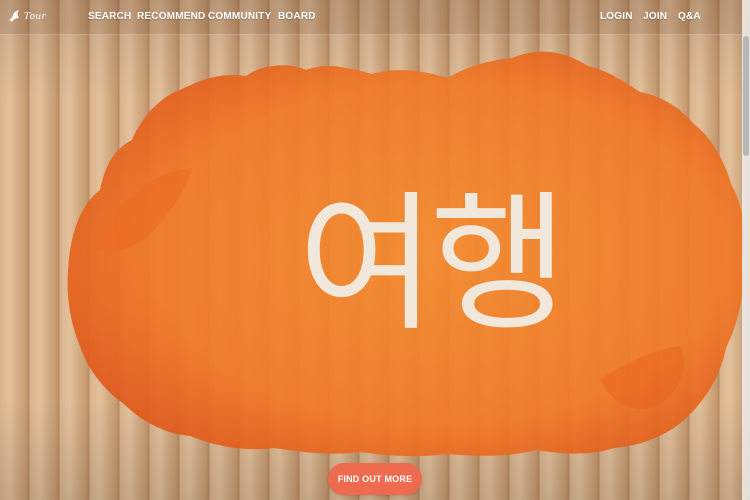 The height and width of the screenshot is (500, 750). What do you see at coordinates (375, 479) in the screenshot?
I see `find-out-more-button: FIND OUT MORE` at bounding box center [375, 479].